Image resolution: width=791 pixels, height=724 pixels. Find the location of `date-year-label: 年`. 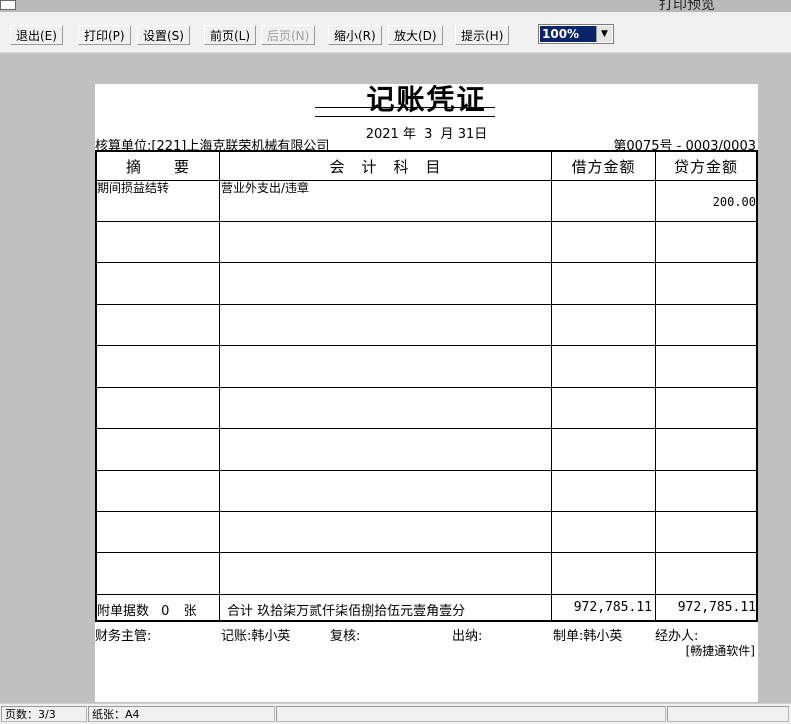

date-year-label: 年 is located at coordinates (409, 134).